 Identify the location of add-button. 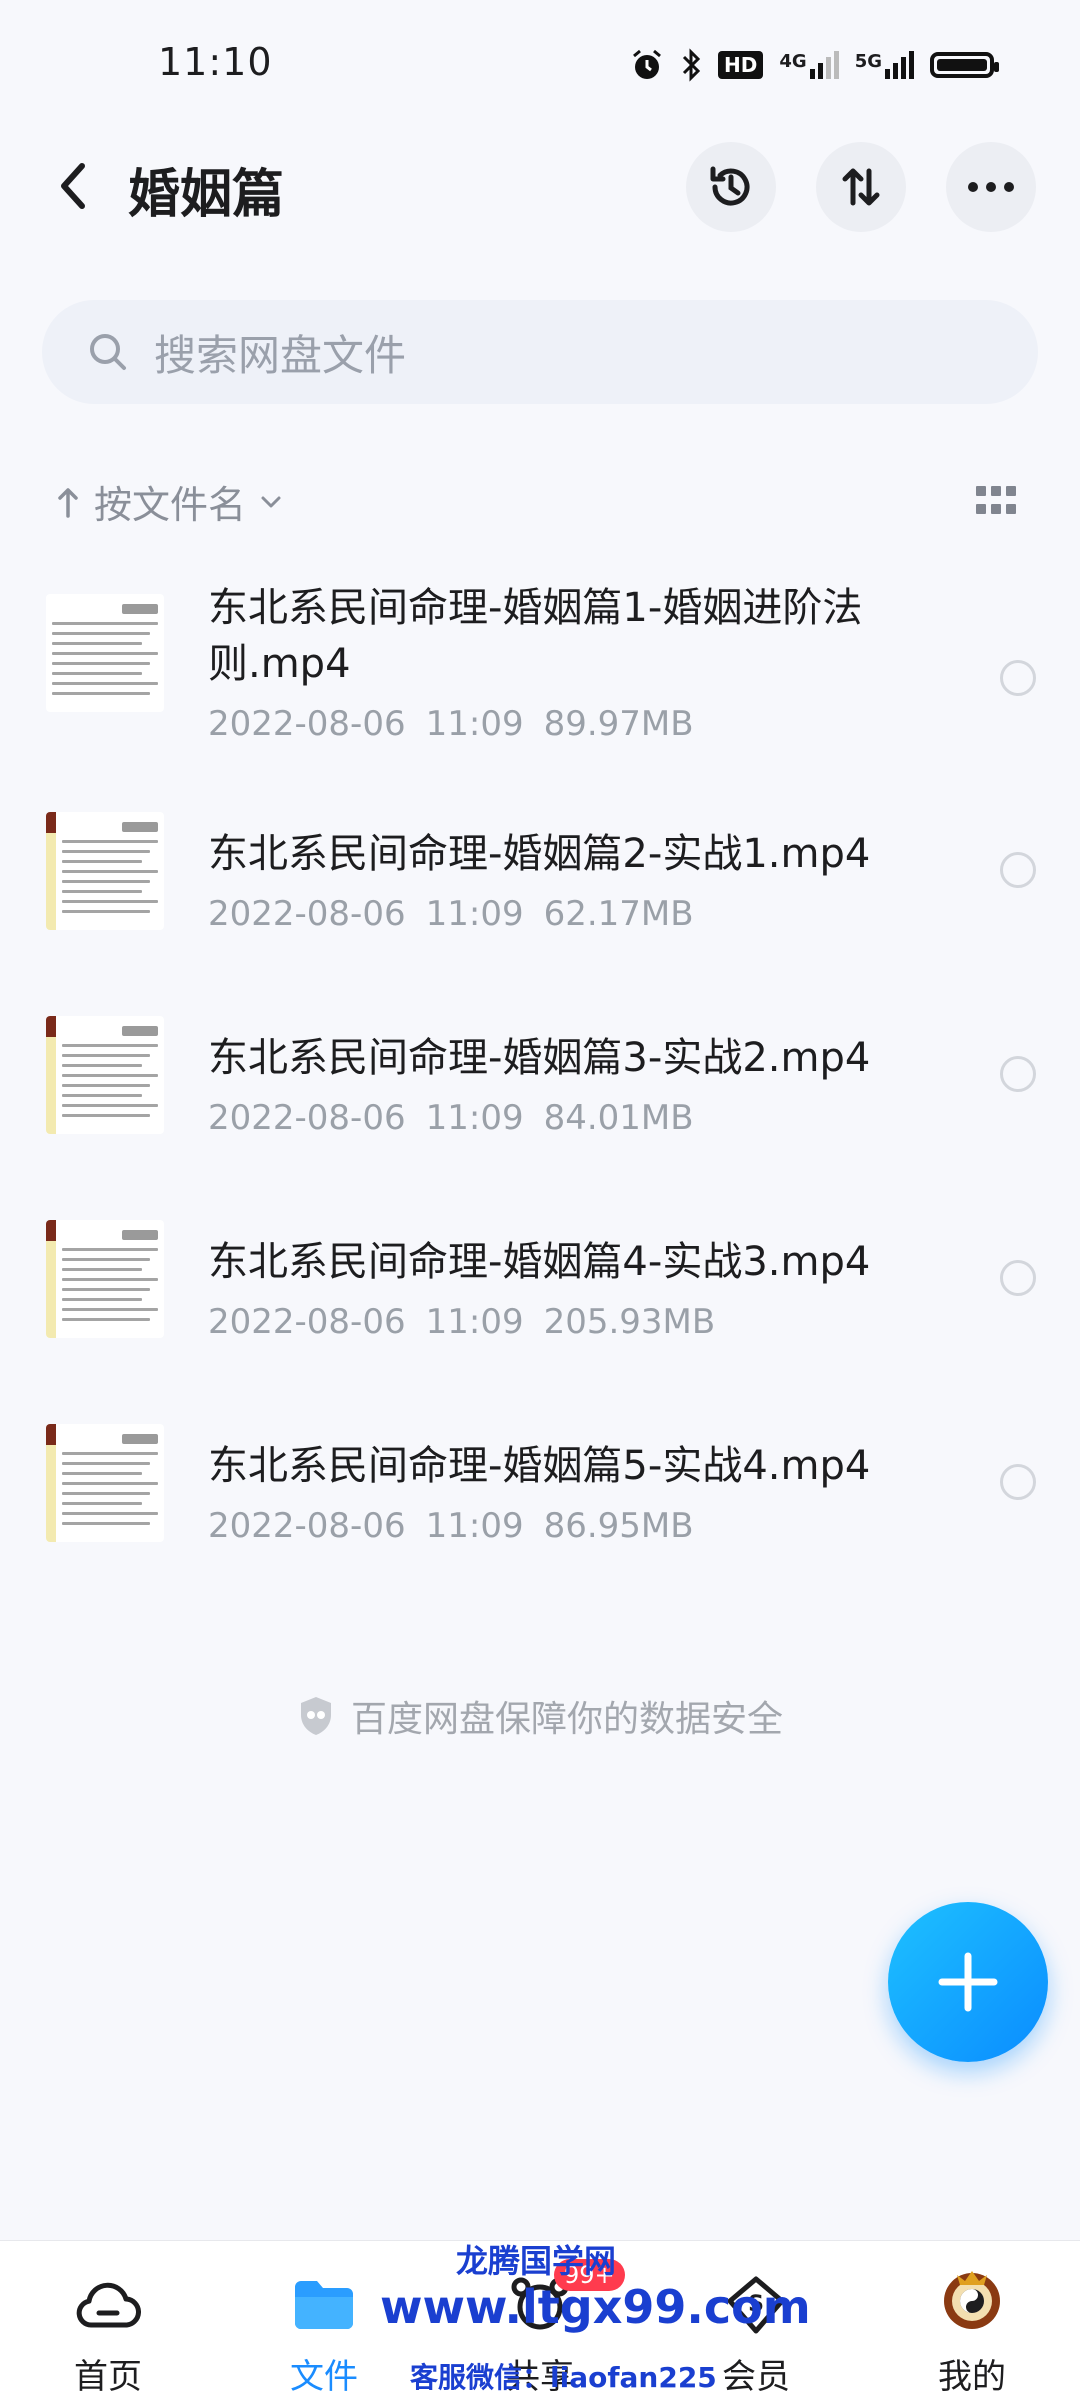
(968, 1982).